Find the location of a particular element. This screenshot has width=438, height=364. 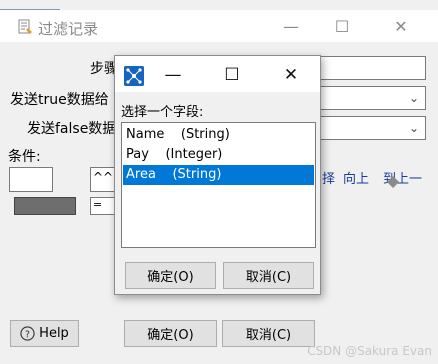

field-item-name: Name (String) is located at coordinates (218, 135).